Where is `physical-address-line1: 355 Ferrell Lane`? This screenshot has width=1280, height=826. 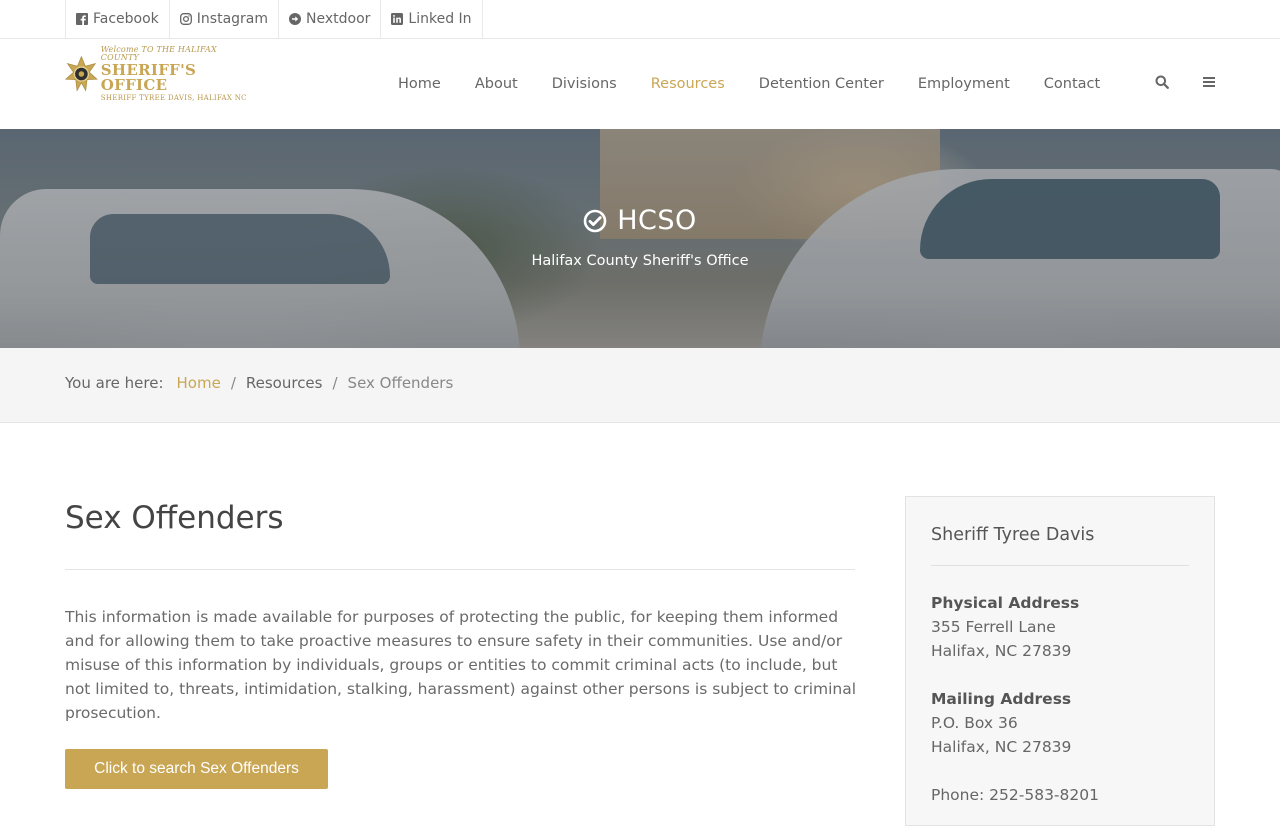
physical-address-line1: 355 Ferrell Lane is located at coordinates (993, 627).